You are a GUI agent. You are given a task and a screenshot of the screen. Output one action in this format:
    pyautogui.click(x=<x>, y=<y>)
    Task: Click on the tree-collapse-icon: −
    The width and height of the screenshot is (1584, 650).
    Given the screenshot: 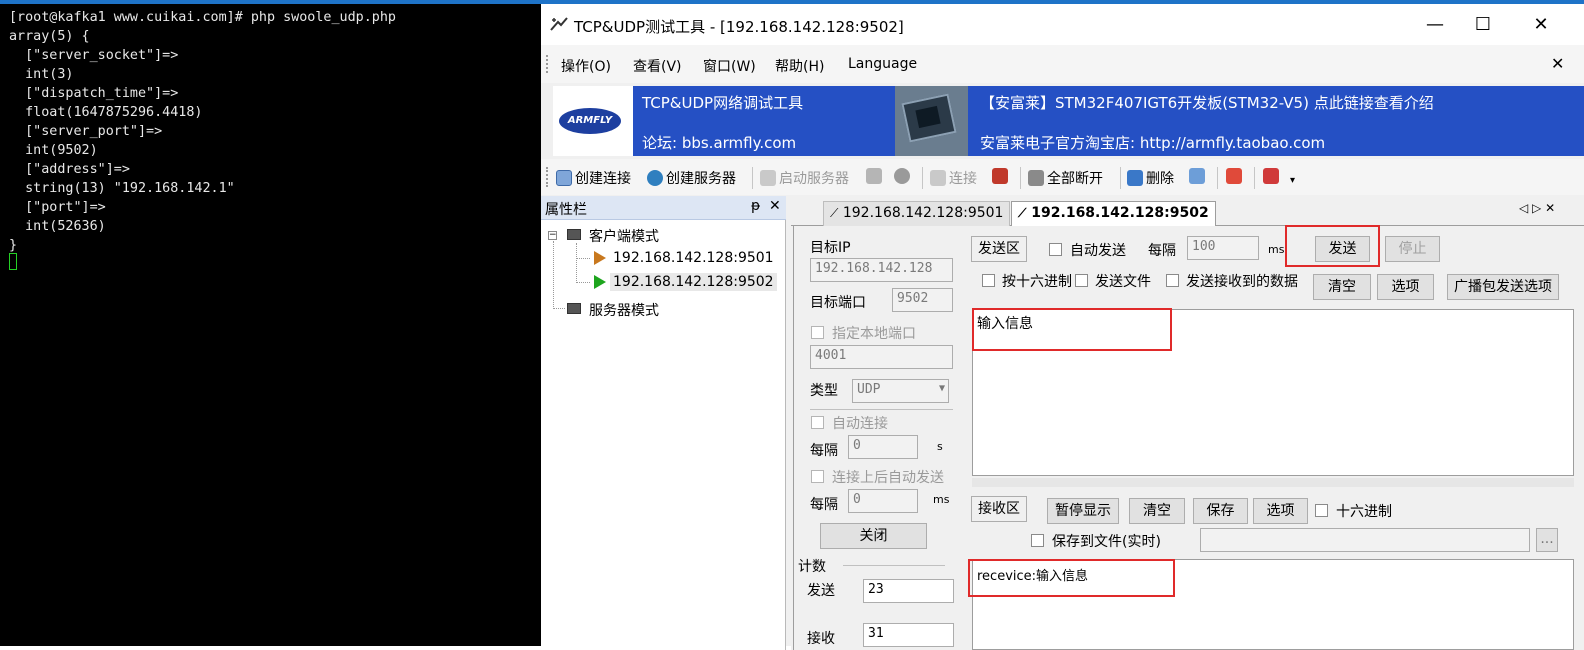 What is the action you would take?
    pyautogui.click(x=552, y=235)
    